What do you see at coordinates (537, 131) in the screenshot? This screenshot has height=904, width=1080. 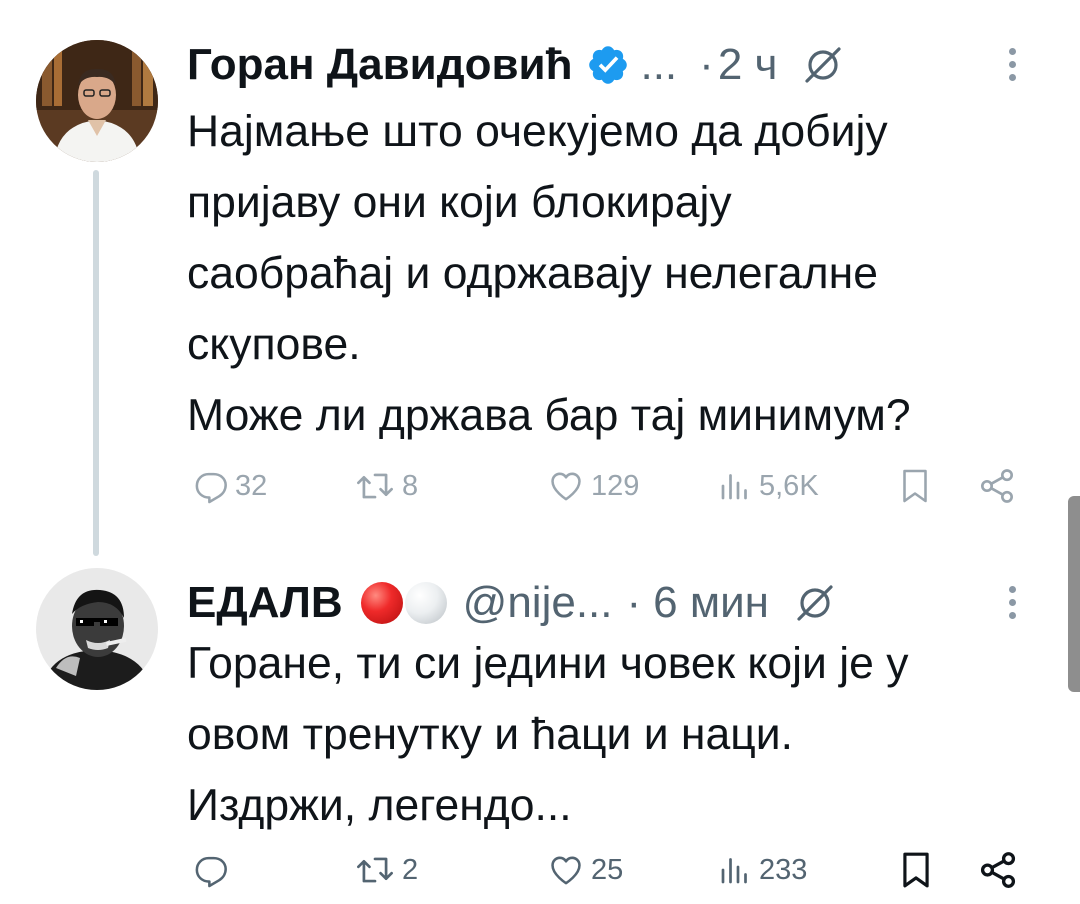 I see `tweet-text-line: Најмање што очекујемо да добију` at bounding box center [537, 131].